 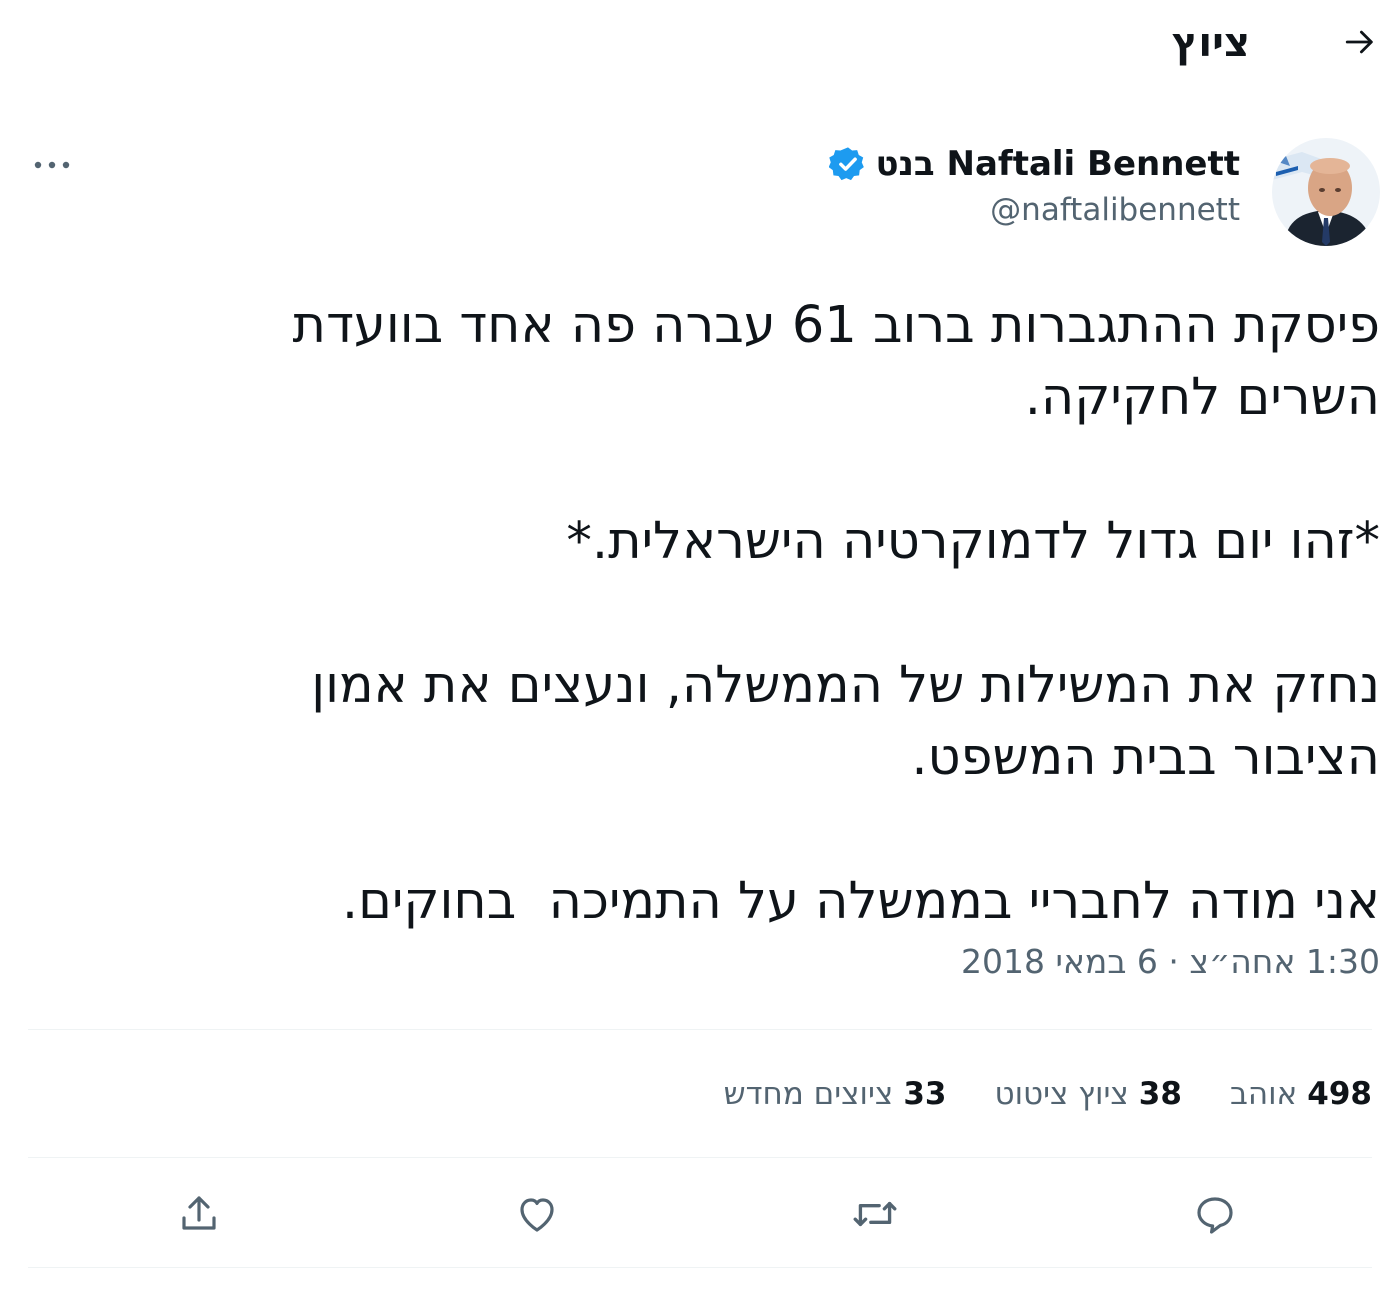 What do you see at coordinates (1301, 1094) in the screenshot?
I see `stat-likes: 498אוהב` at bounding box center [1301, 1094].